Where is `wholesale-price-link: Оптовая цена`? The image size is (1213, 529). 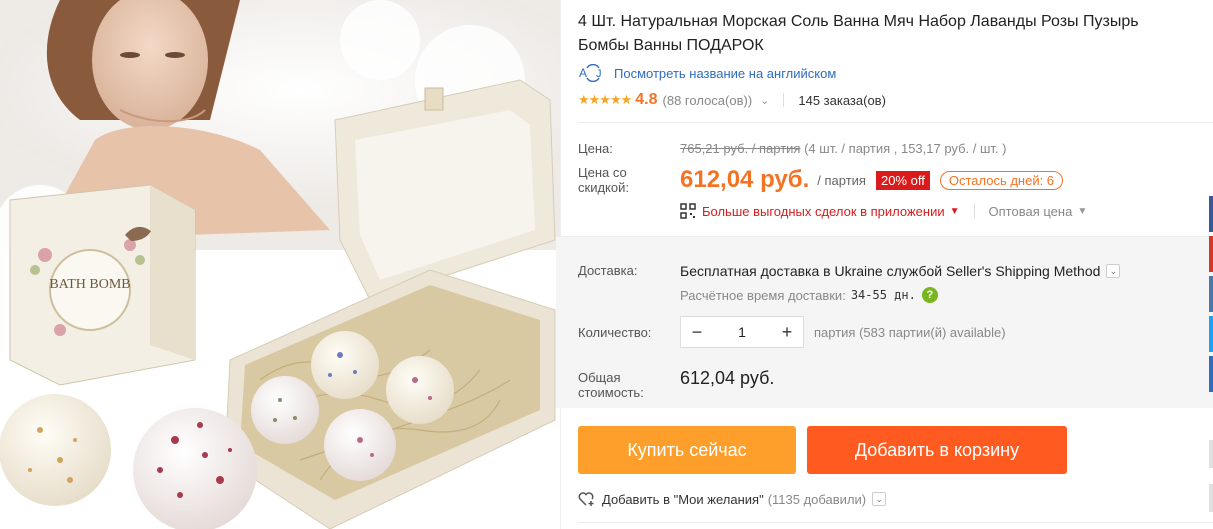 wholesale-price-link: Оптовая цена is located at coordinates (1031, 211).